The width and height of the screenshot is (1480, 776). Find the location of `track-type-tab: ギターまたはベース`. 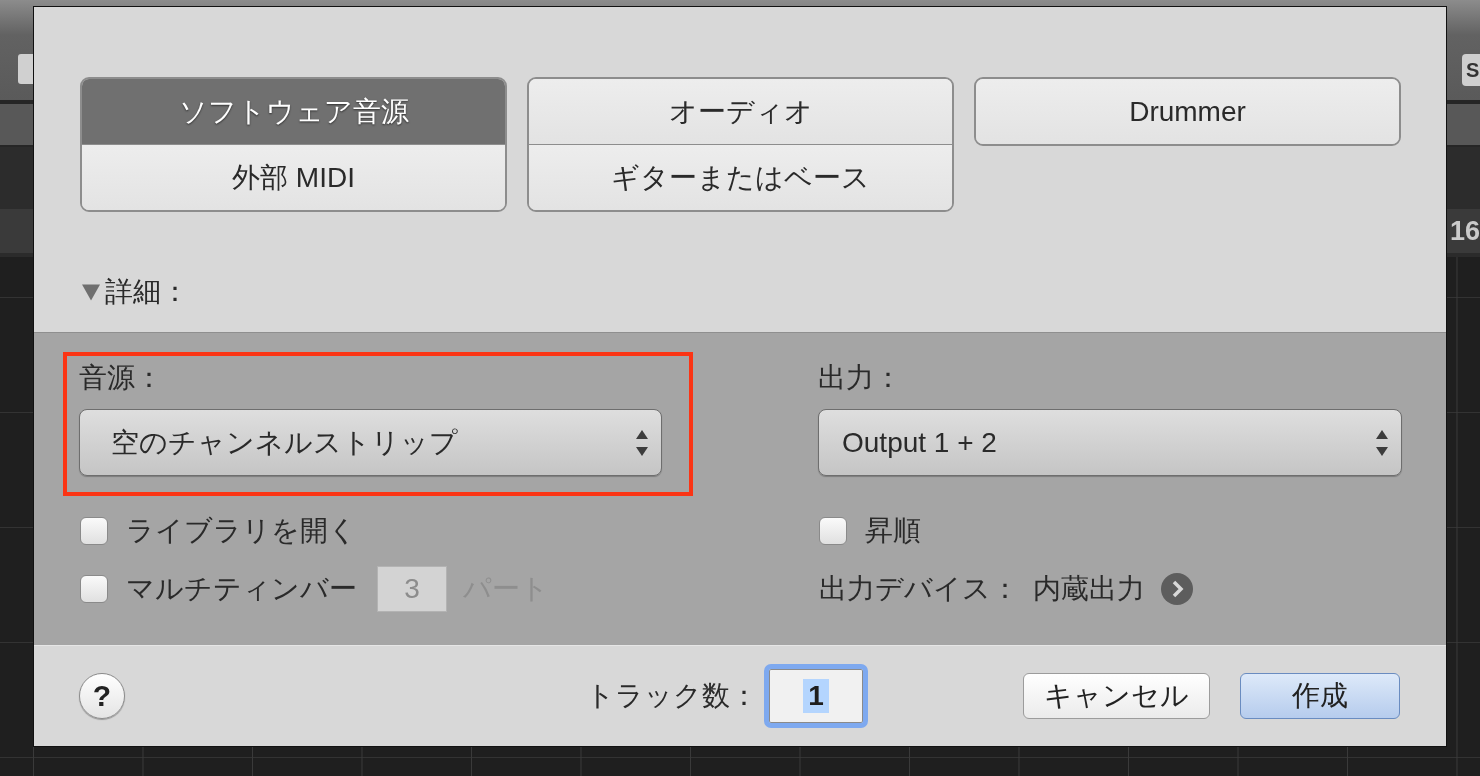

track-type-tab: ギターまたはベース is located at coordinates (740, 177).